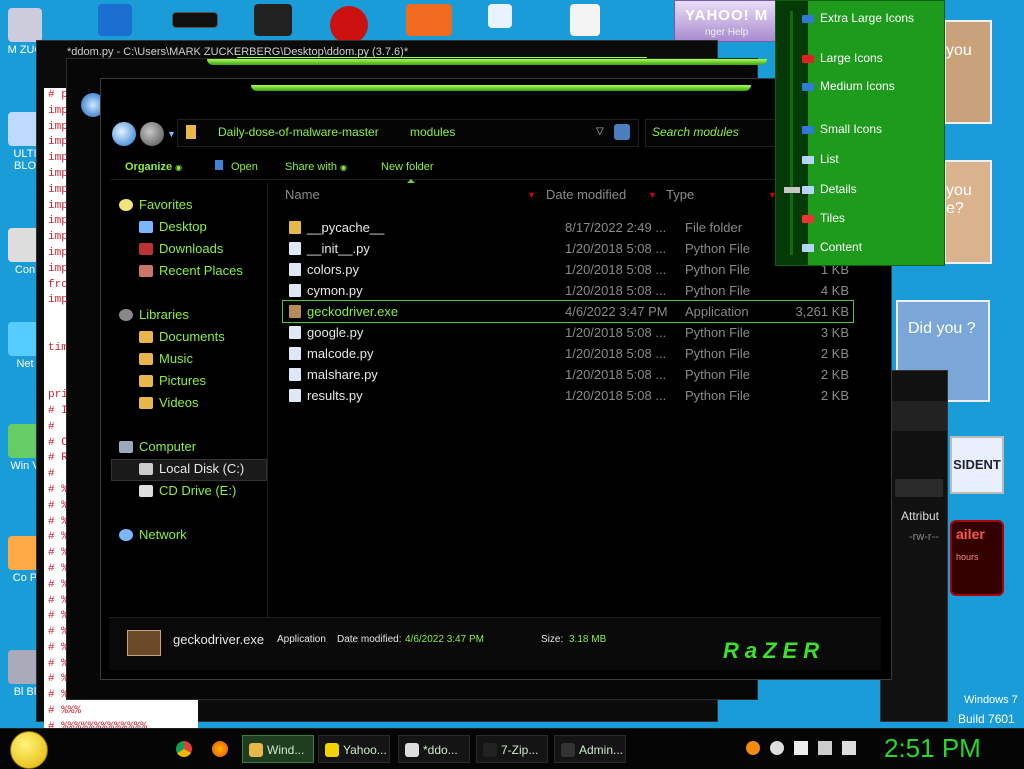 The width and height of the screenshot is (1024, 769). I want to click on view-option-icon, so click(808, 160).